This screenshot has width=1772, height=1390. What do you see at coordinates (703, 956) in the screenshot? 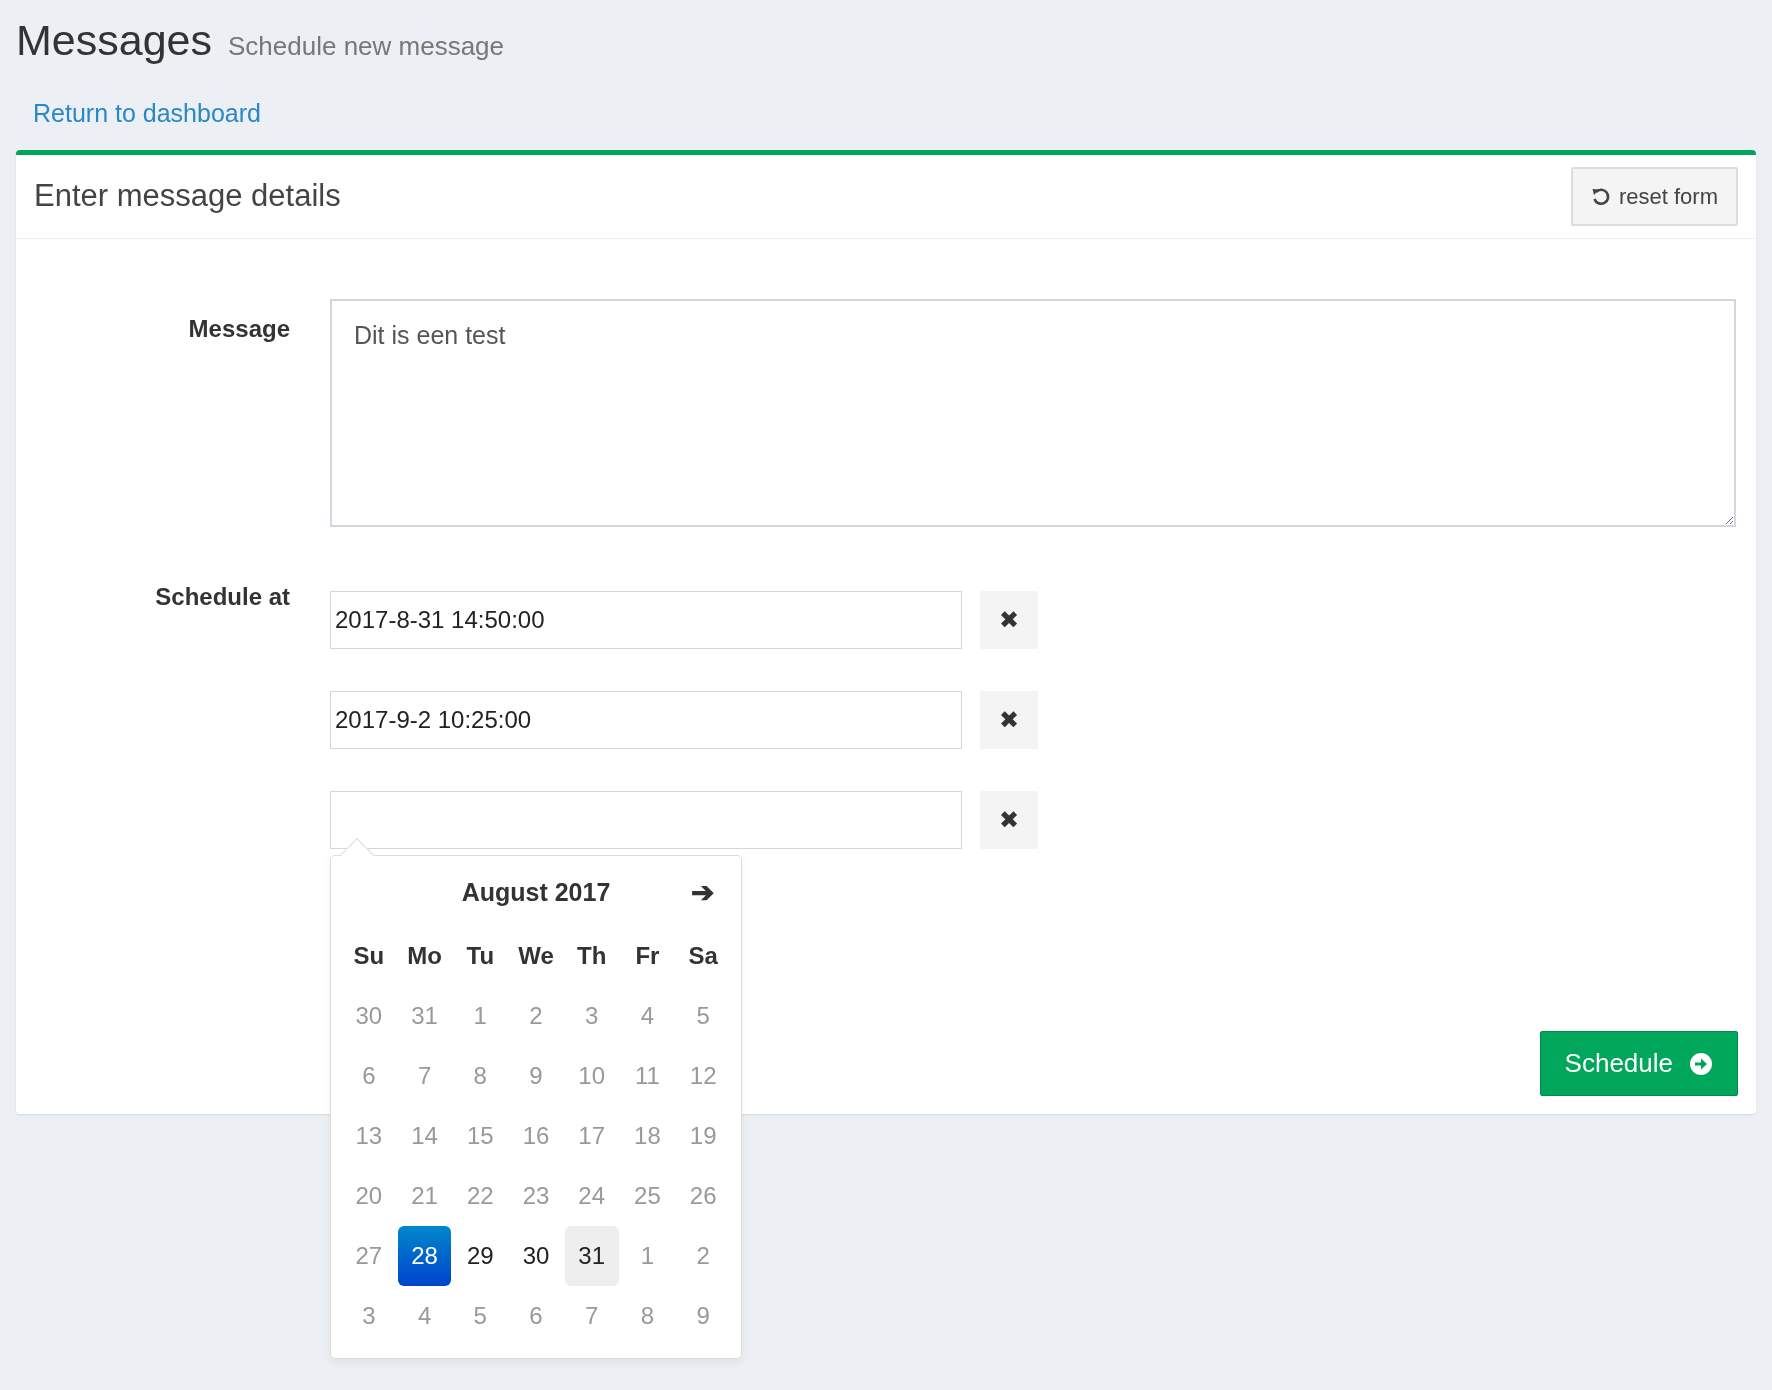
I see `weekday-label: Sa` at bounding box center [703, 956].